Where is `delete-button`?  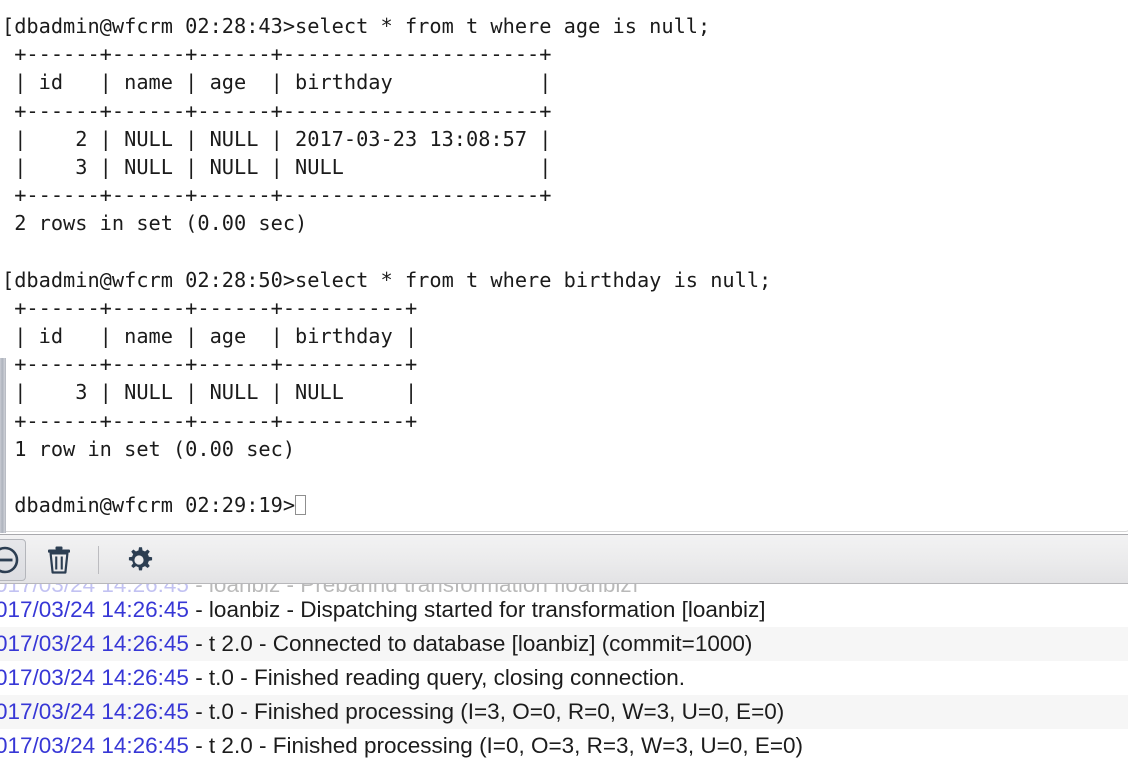
delete-button is located at coordinates (59, 560).